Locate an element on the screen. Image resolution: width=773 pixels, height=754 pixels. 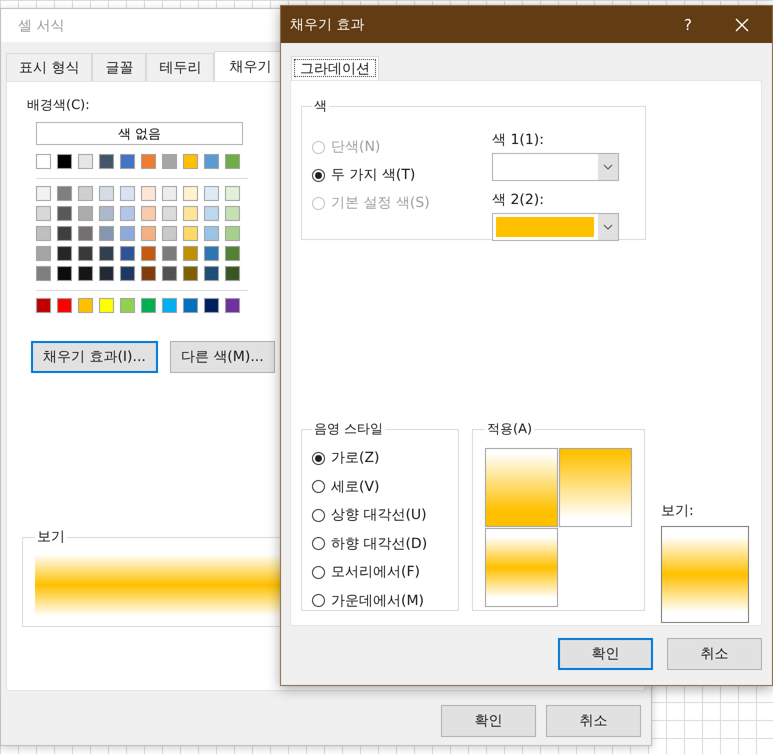
radio-option: 하향 대각선(D) is located at coordinates (380, 544).